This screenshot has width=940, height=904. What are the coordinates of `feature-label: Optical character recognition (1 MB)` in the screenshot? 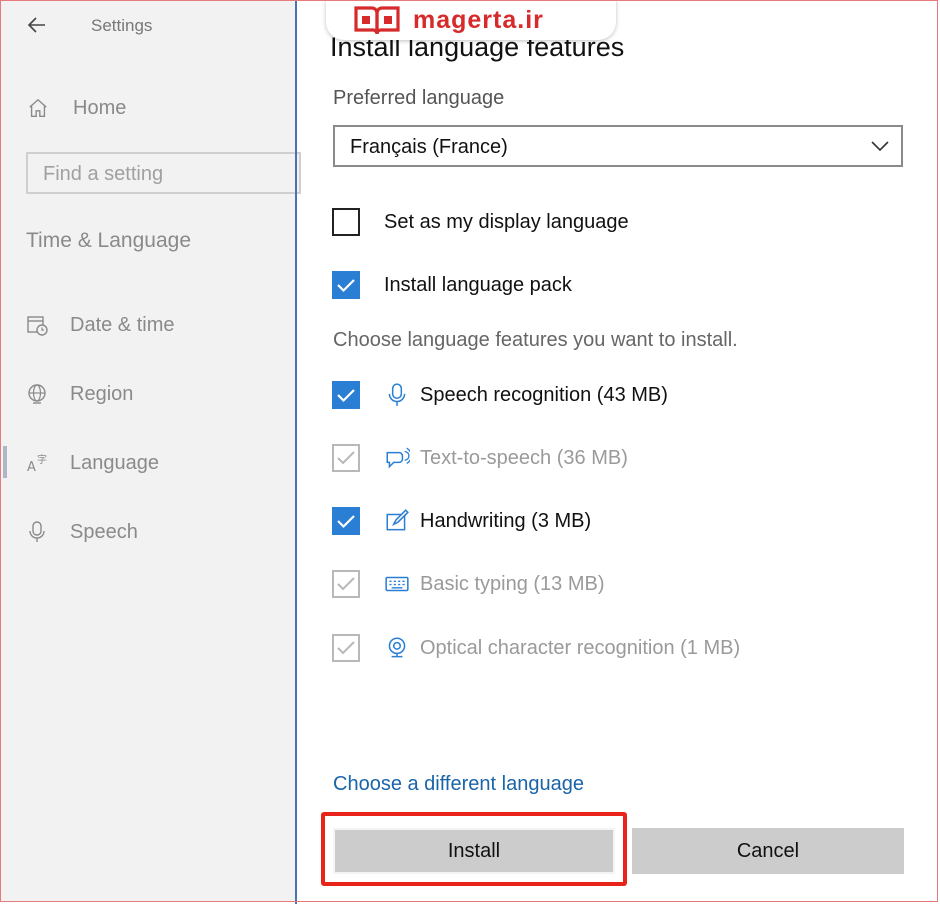 It's located at (580, 647).